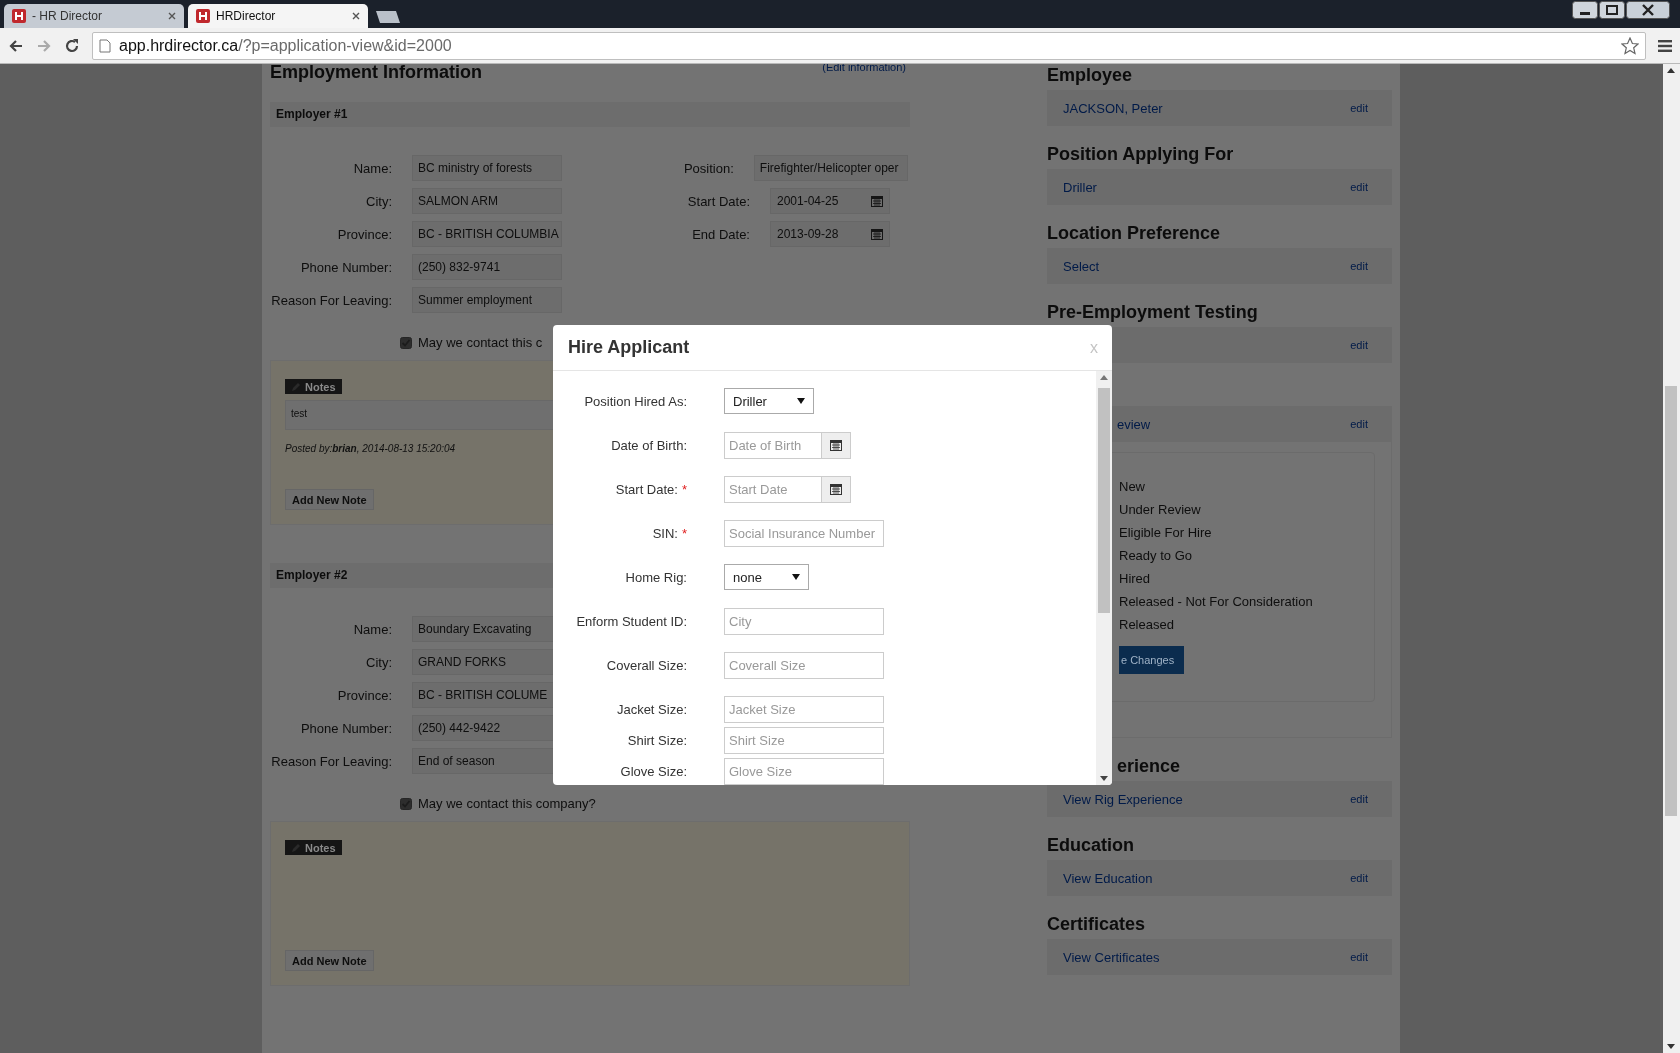  I want to click on url-host: app.hrdirector.ca, so click(179, 45).